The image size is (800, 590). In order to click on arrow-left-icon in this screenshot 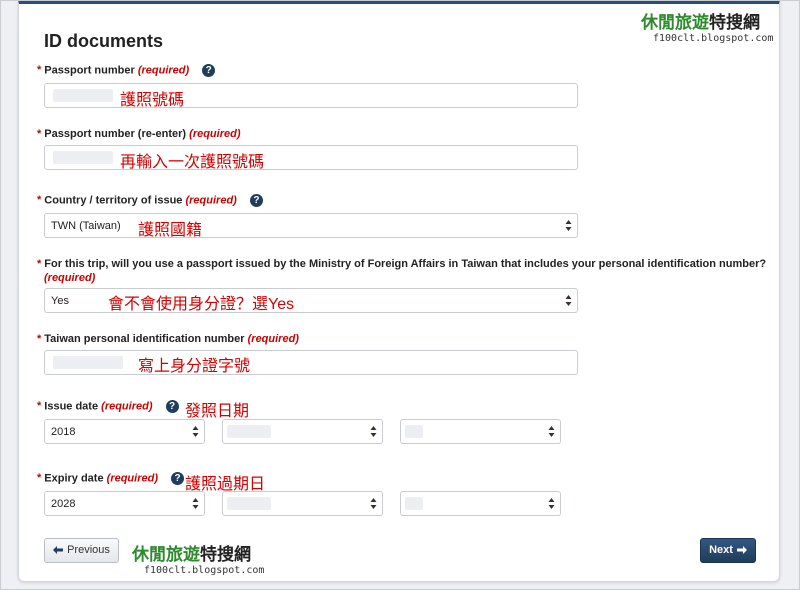, I will do `click(58, 550)`.